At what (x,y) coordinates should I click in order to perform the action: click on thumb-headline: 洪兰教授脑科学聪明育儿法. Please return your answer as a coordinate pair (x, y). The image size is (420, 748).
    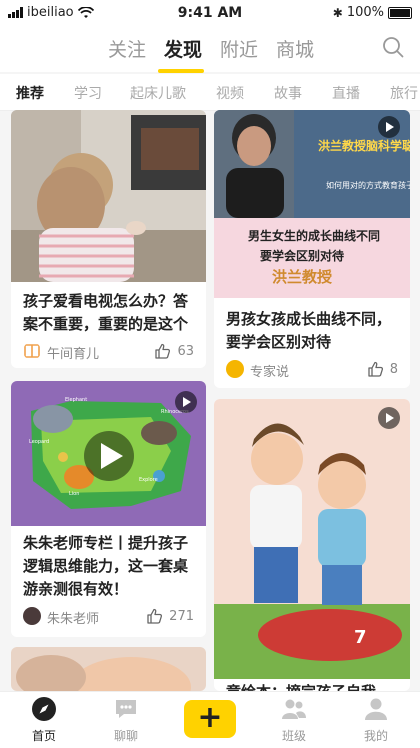
    Looking at the image, I should click on (364, 145).